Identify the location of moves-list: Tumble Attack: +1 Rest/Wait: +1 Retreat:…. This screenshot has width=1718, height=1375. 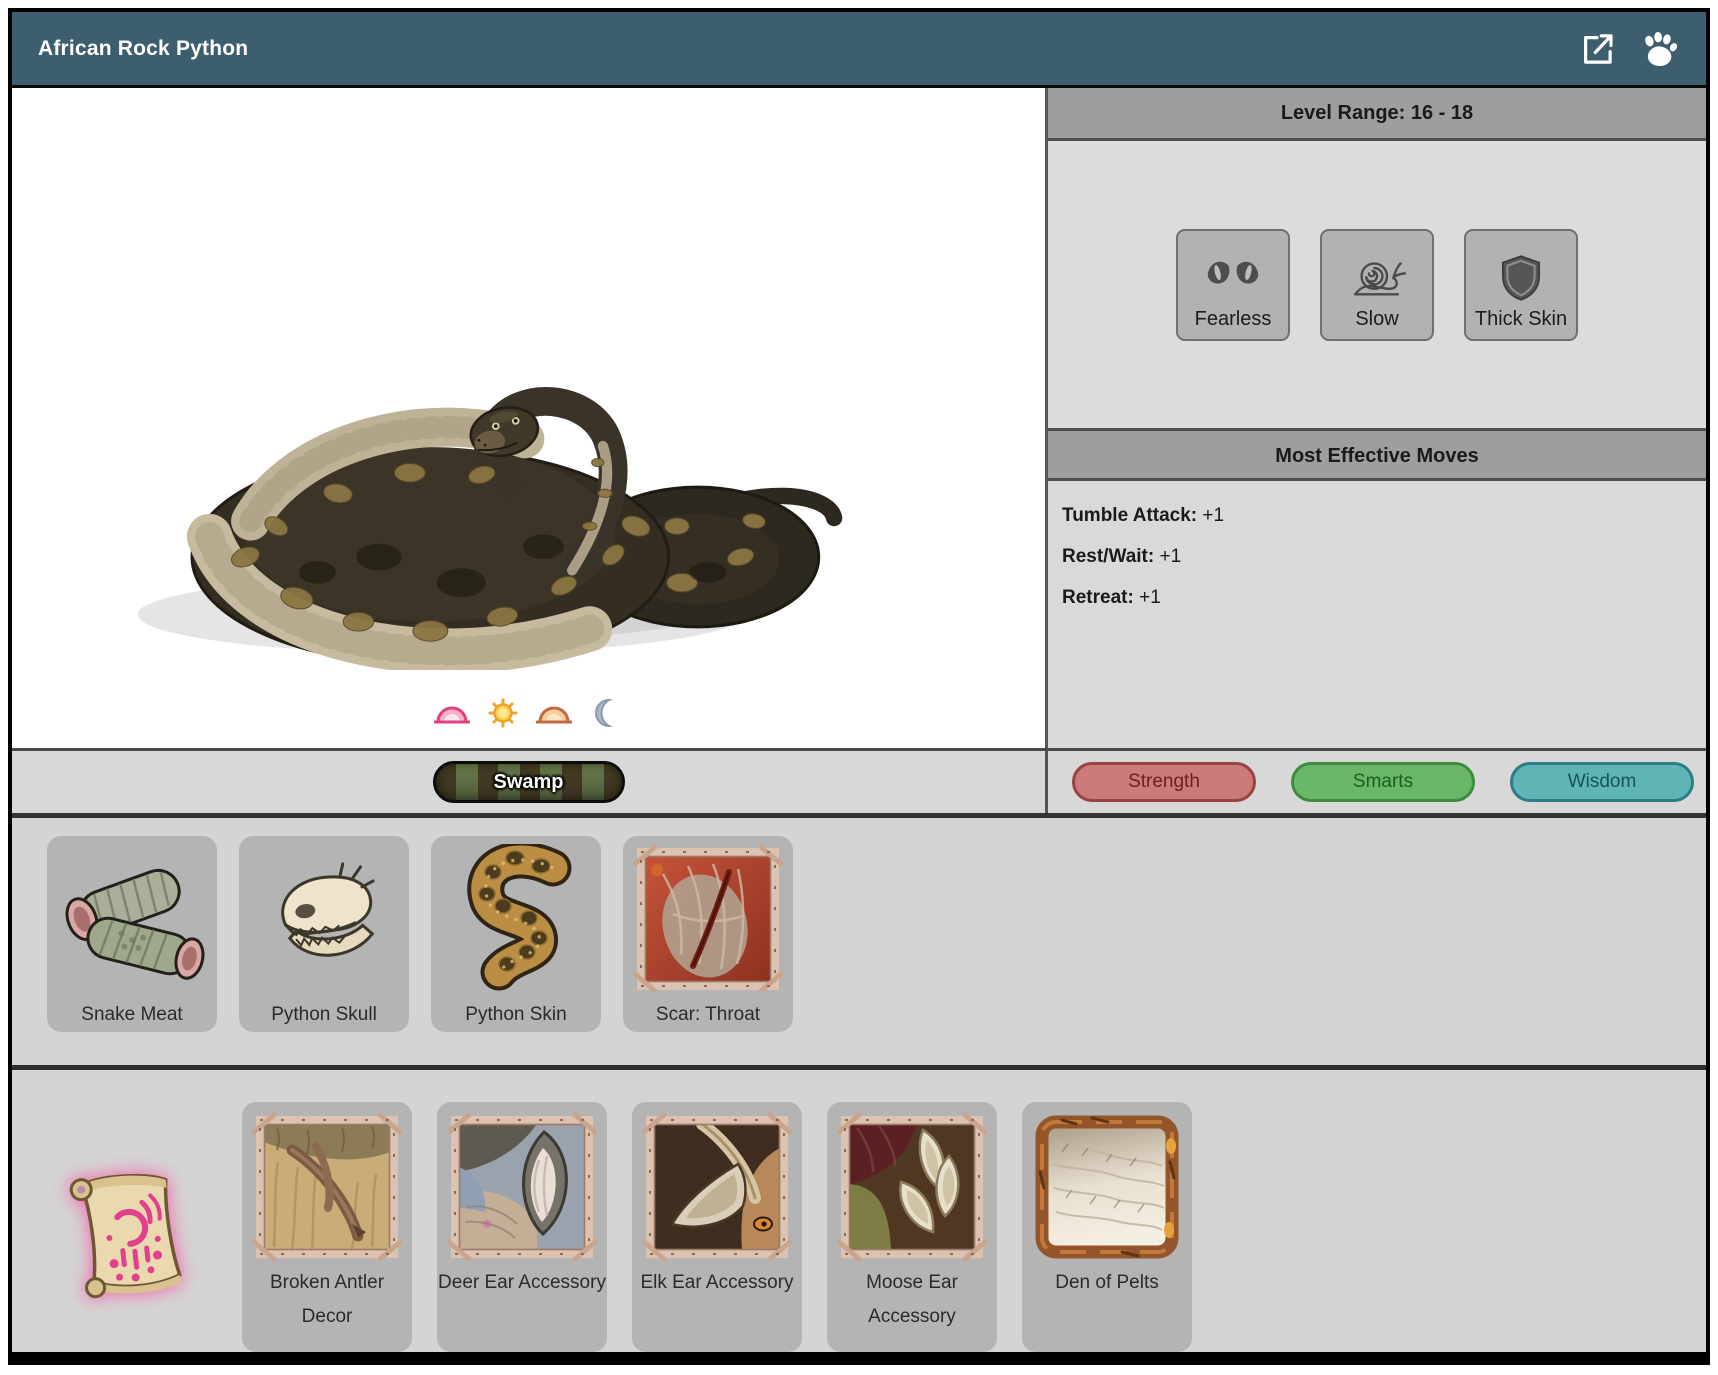
(1377, 614).